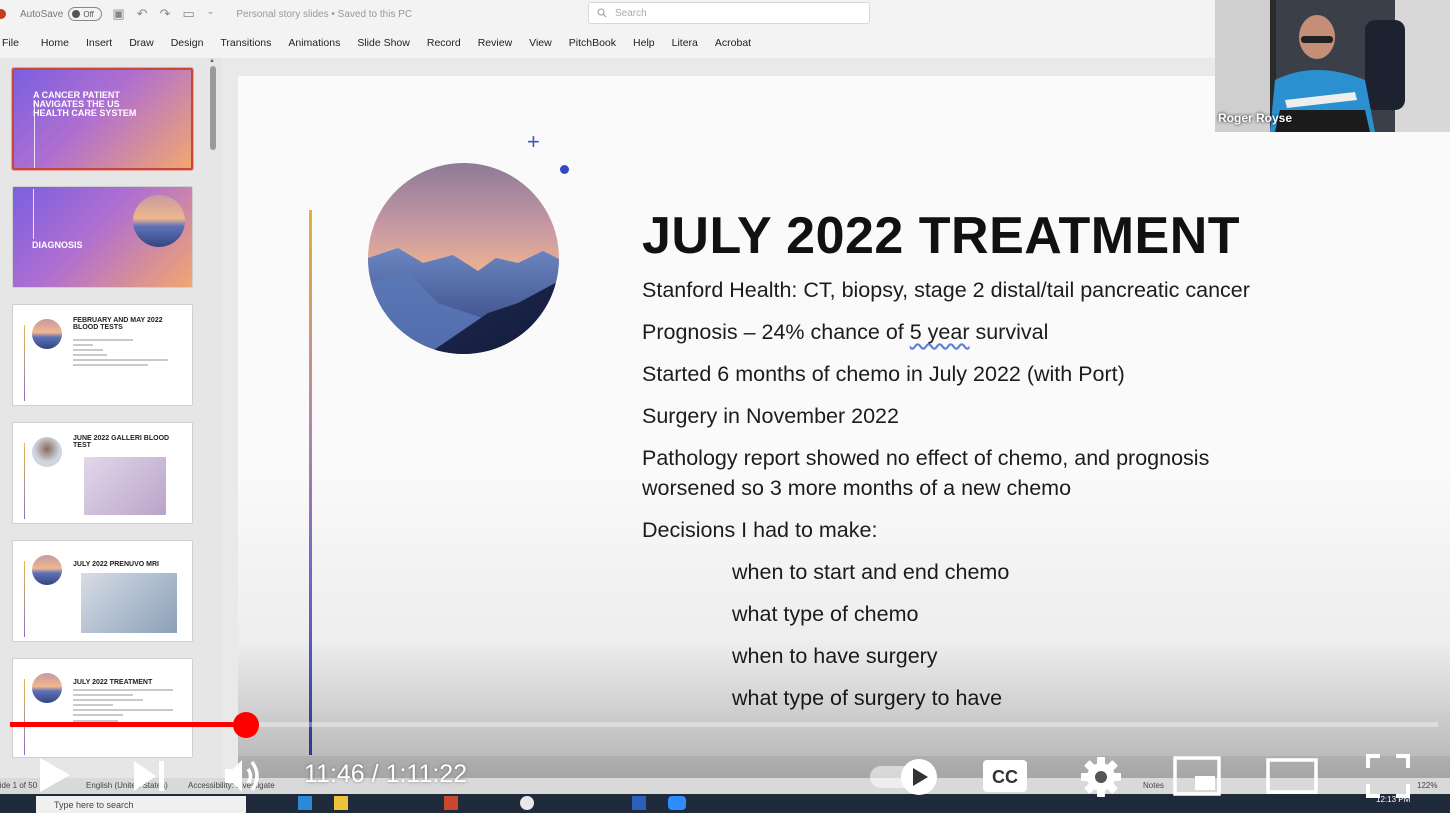  Describe the element at coordinates (495, 43) in the screenshot. I see `tab-review: Review` at that location.